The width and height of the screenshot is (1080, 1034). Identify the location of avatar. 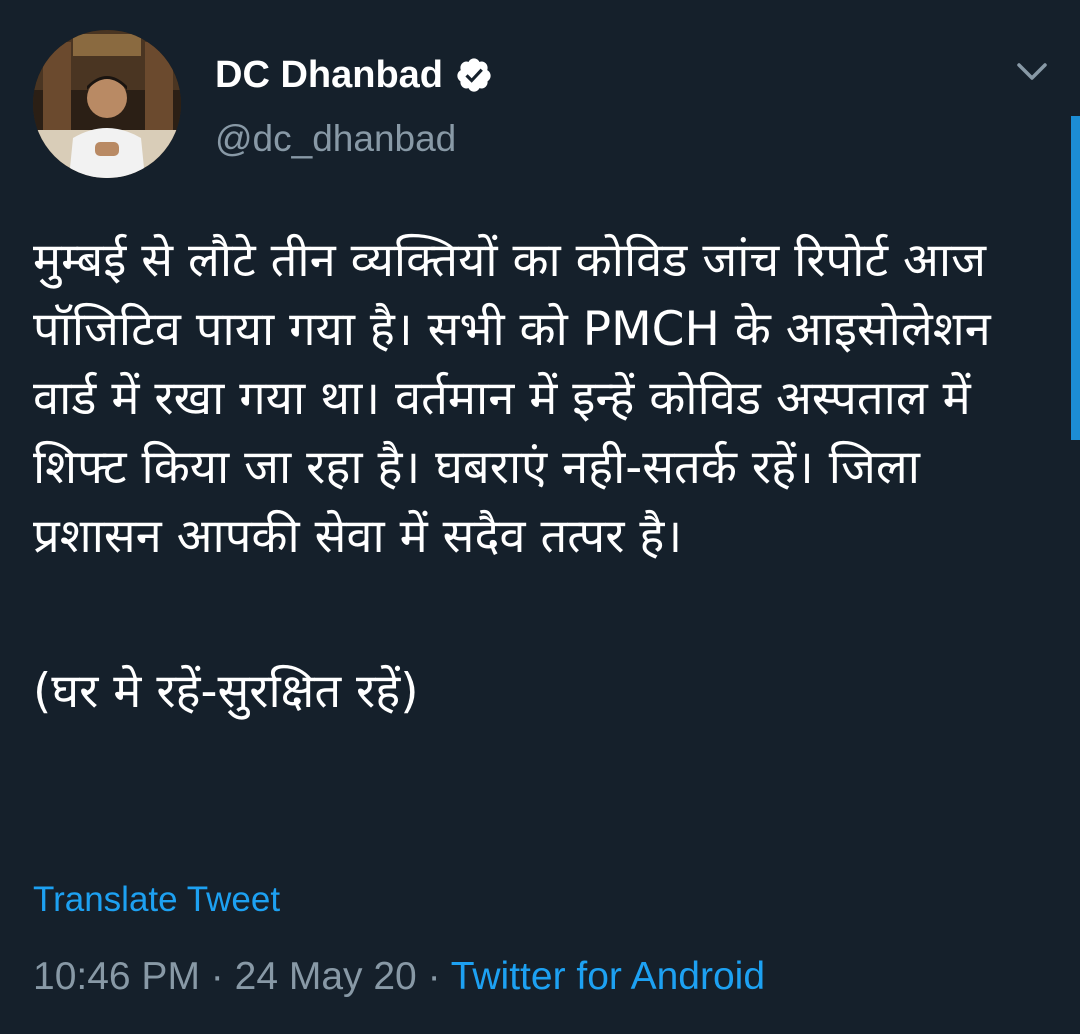
(107, 104).